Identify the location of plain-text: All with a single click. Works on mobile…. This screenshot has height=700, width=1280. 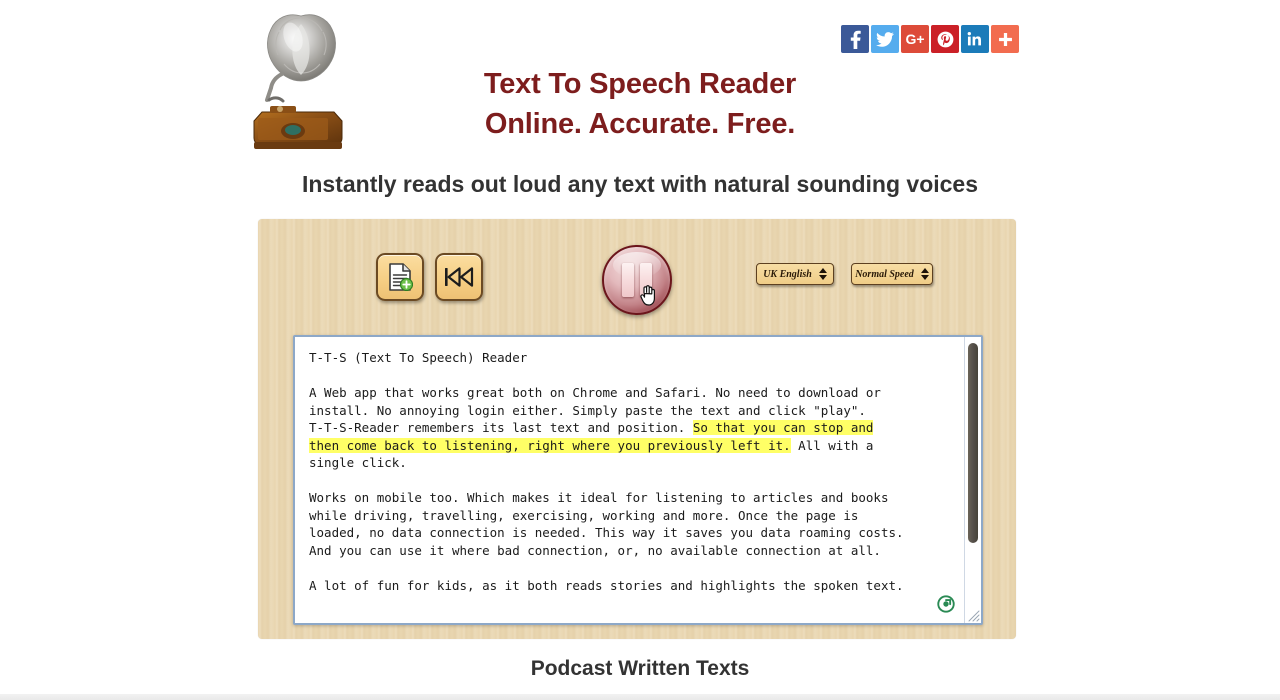
(606, 515).